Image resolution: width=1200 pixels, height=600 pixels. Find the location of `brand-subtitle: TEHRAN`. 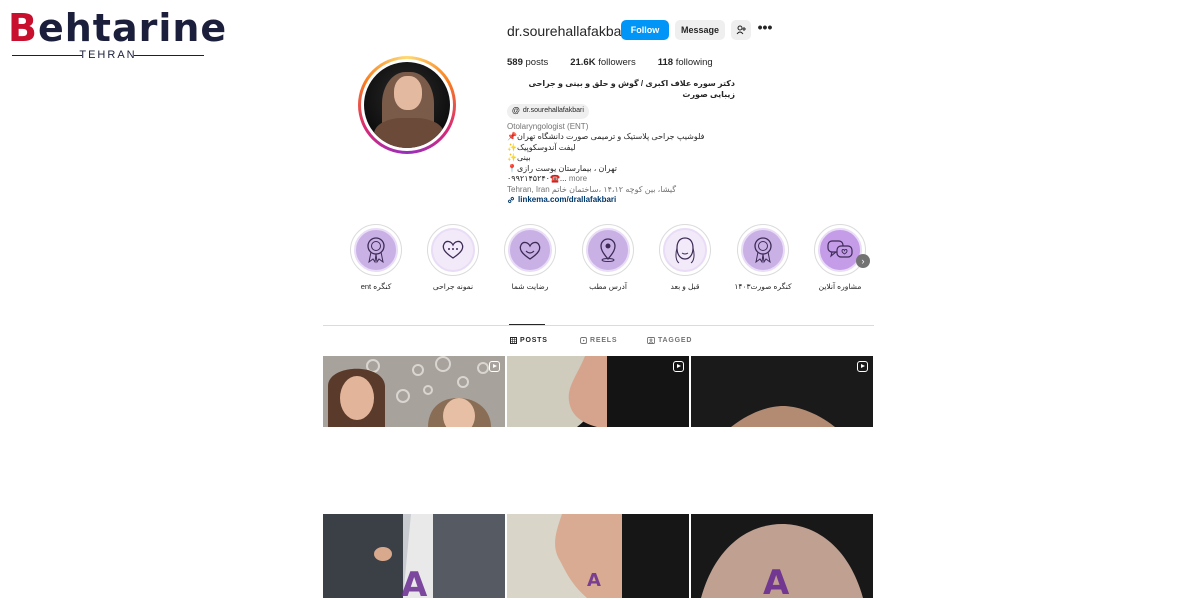

brand-subtitle: TEHRAN is located at coordinates (108, 55).